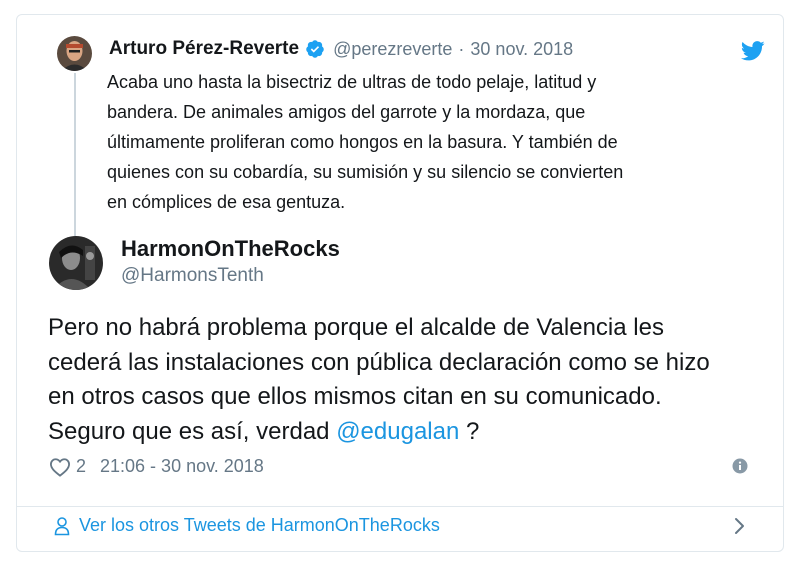 The height and width of the screenshot is (564, 800). What do you see at coordinates (392, 49) in the screenshot?
I see `quoted-author-handle: @perezreverte` at bounding box center [392, 49].